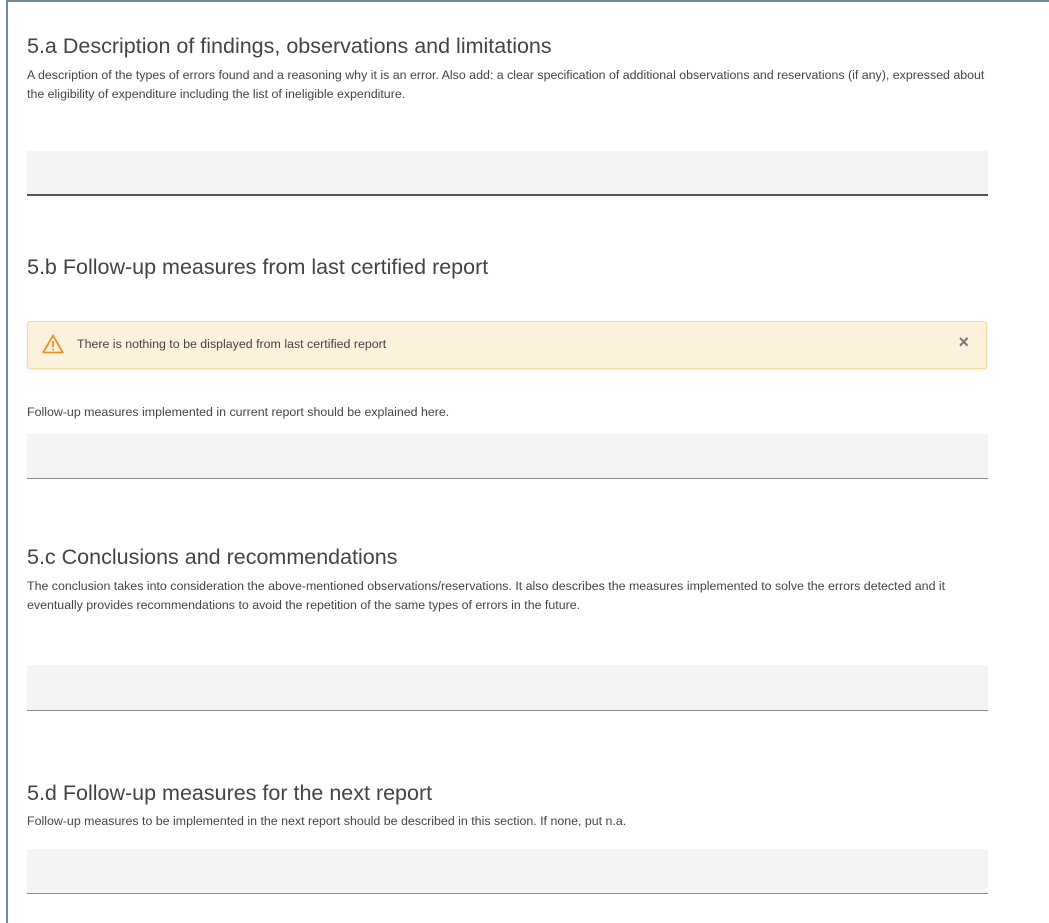  Describe the element at coordinates (507, 456) in the screenshot. I see `followup-current-textarea` at that location.